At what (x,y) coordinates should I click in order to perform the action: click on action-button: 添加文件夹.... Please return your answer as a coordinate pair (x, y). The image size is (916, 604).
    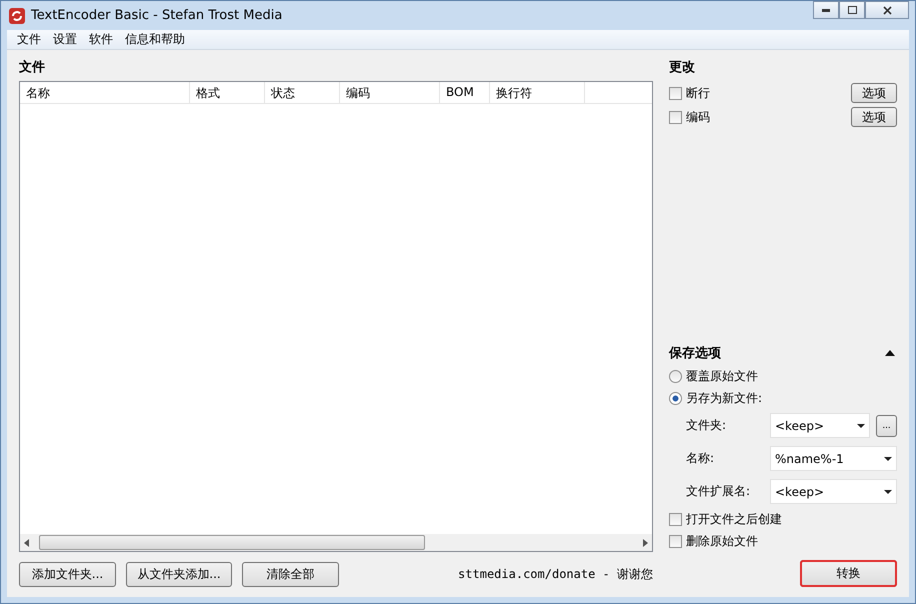
    Looking at the image, I should click on (67, 574).